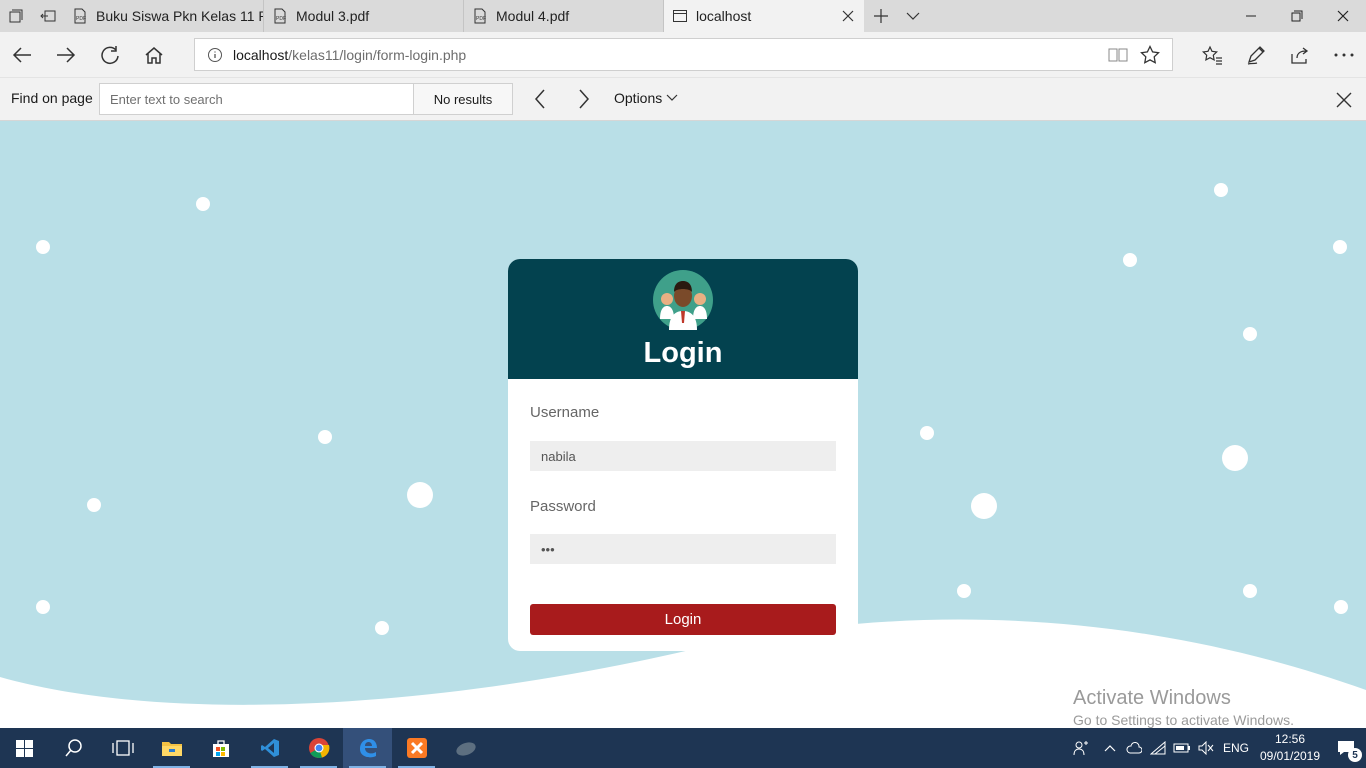  What do you see at coordinates (22, 55) in the screenshot?
I see `back-icon` at bounding box center [22, 55].